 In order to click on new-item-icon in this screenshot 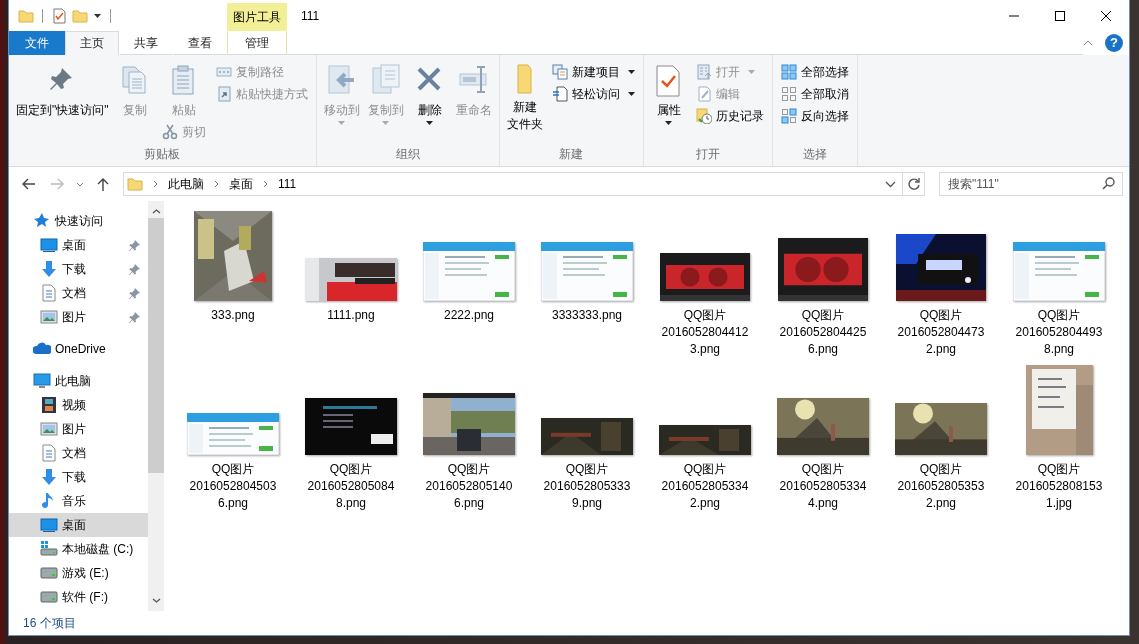, I will do `click(559, 72)`.